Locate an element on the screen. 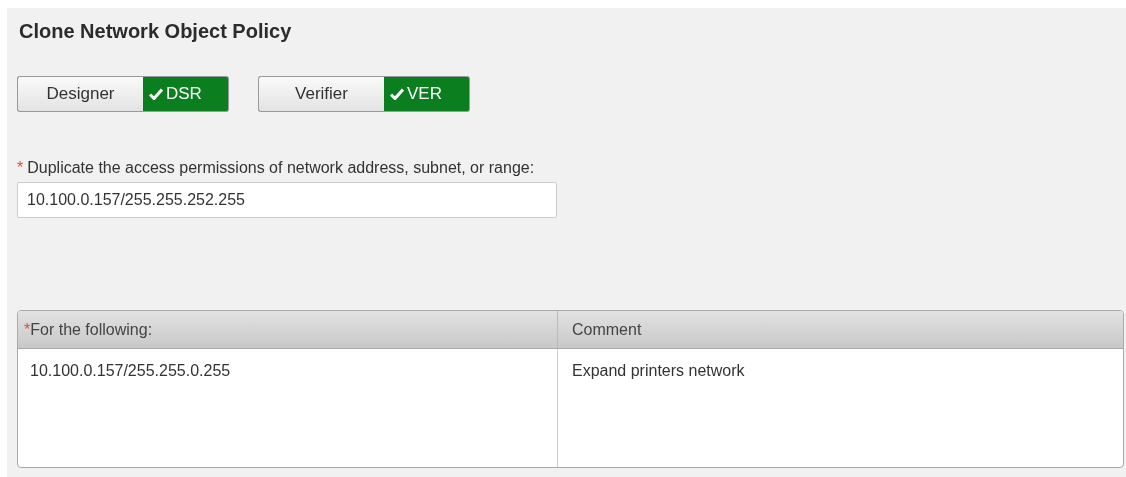 Image resolution: width=1126 pixels, height=477 pixels. table-cell: 10.100.0.157/255.255.0.255 is located at coordinates (130, 370).